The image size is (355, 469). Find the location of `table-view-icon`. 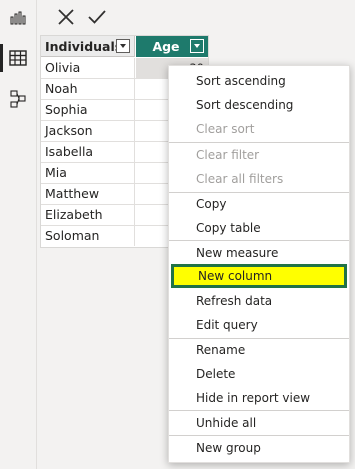

table-view-icon is located at coordinates (18, 58).